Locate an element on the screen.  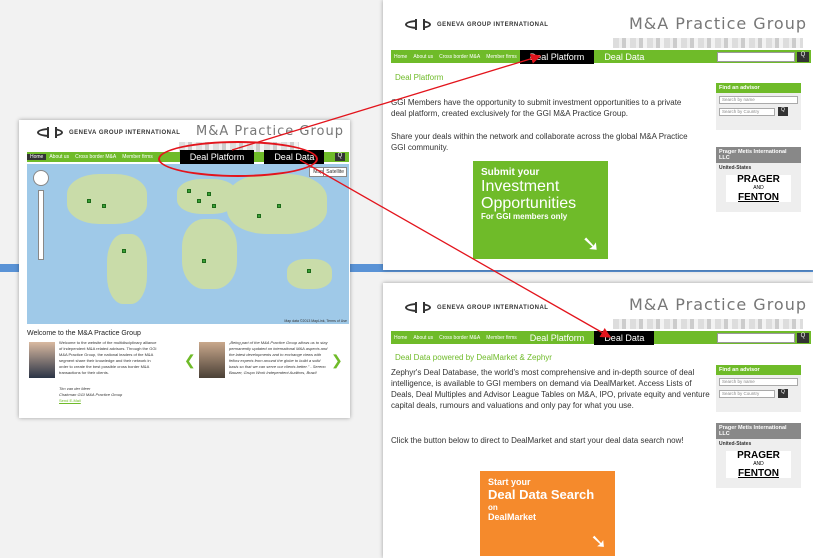
testimonial-photo is located at coordinates (212, 360).